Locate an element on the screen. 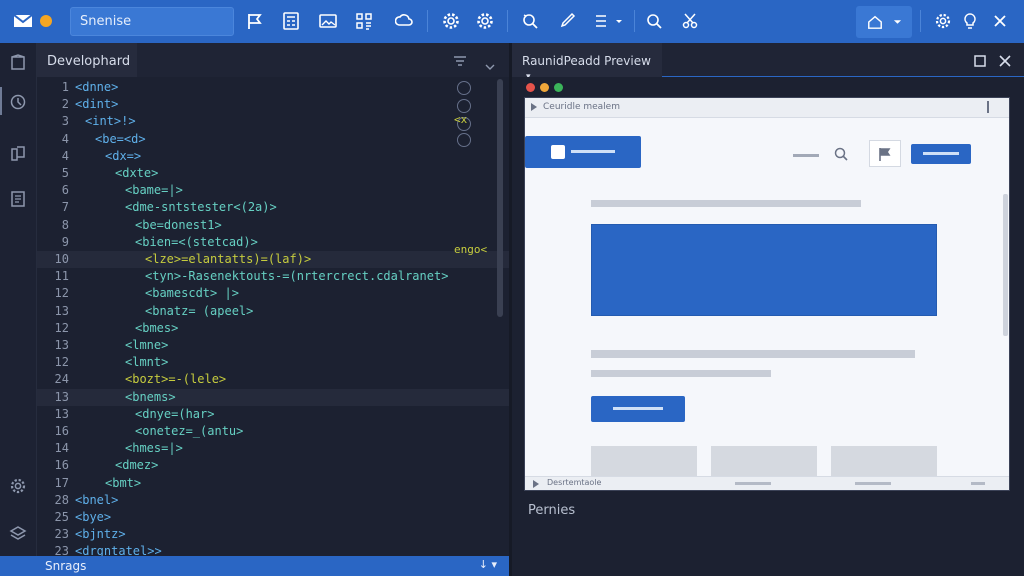 This screenshot has width=1024, height=576. files-icon is located at coordinates (18, 153).